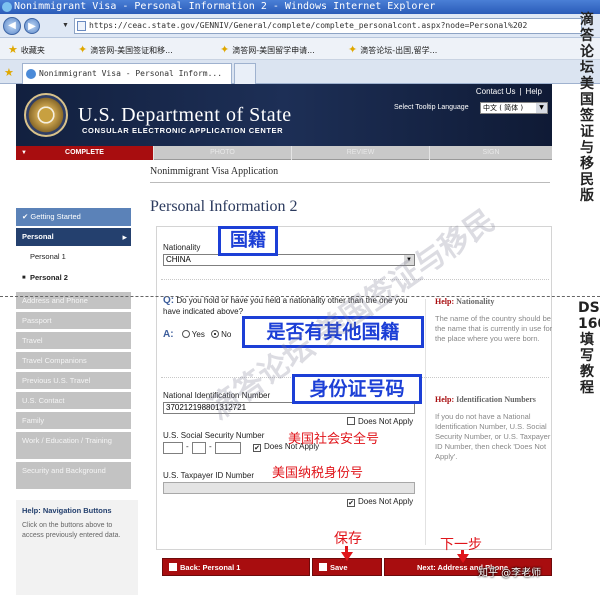  What do you see at coordinates (73, 217) in the screenshot?
I see `sidebar-item-getting-started: ✔ Getting Started` at bounding box center [73, 217].